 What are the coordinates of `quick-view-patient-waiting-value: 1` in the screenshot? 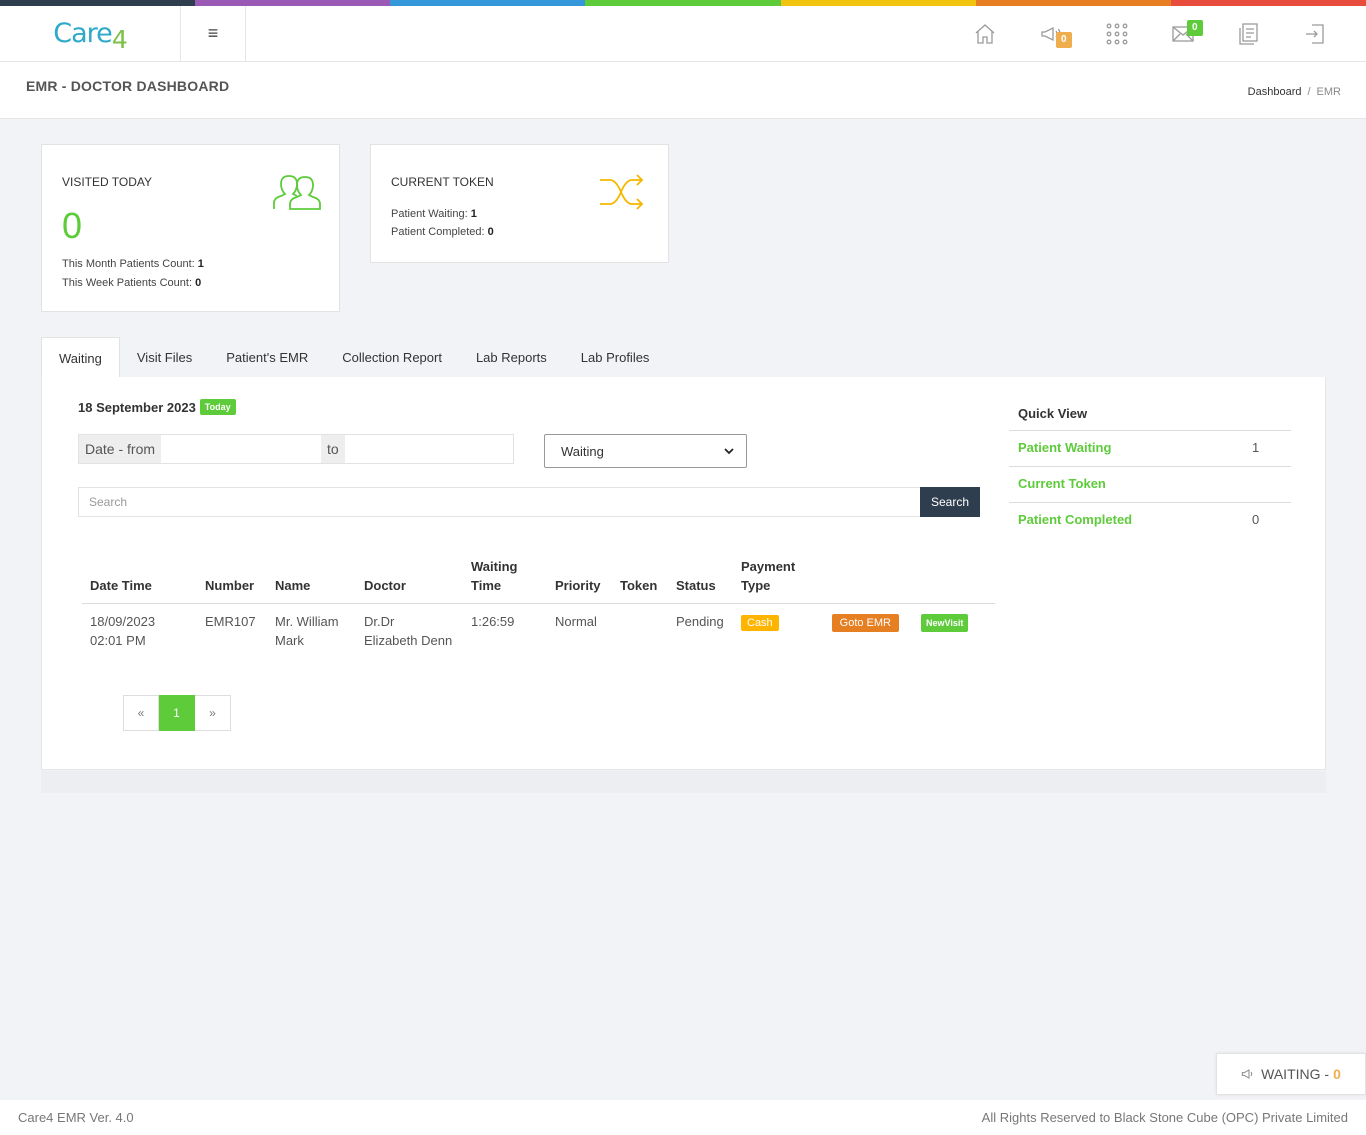 It's located at (1256, 447).